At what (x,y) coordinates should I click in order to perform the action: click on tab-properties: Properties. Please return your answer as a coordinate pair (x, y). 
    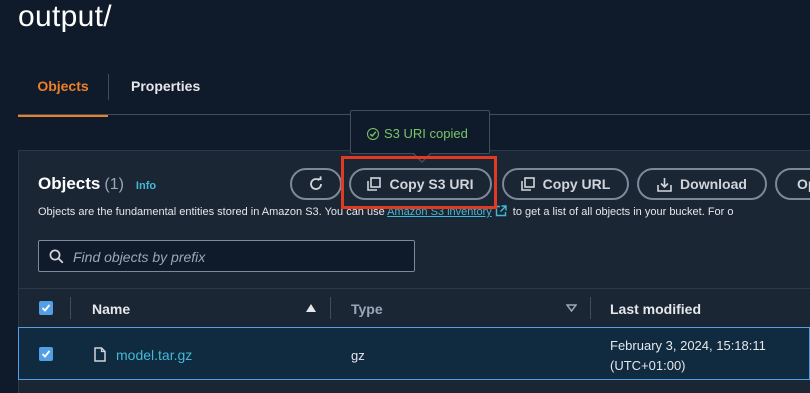
    Looking at the image, I should click on (165, 86).